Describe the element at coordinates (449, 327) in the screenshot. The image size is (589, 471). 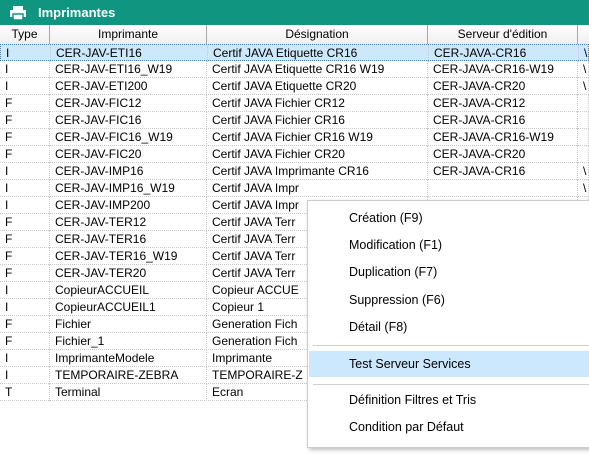
I see `menu-item-detail: Détail (F8)` at that location.